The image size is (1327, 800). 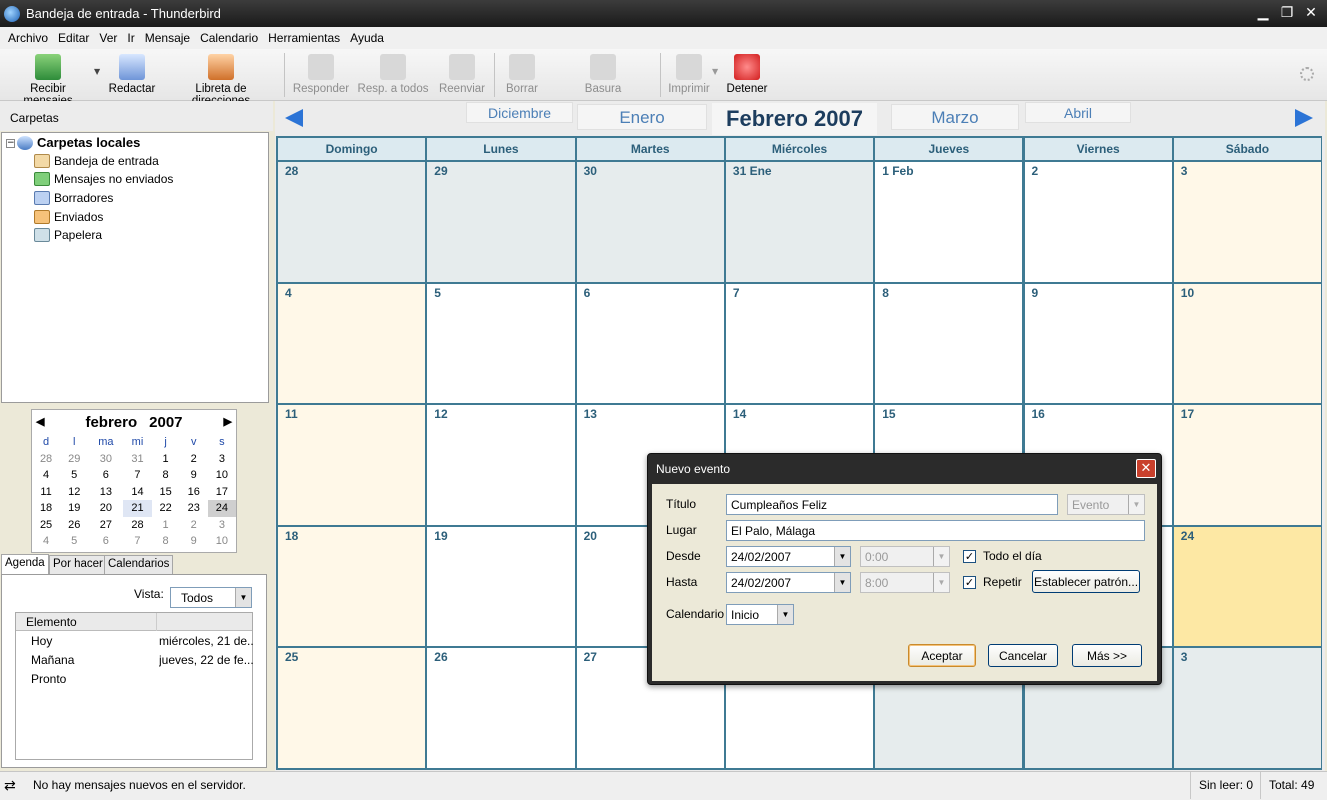 What do you see at coordinates (74, 525) in the screenshot?
I see `mini-day: 26` at bounding box center [74, 525].